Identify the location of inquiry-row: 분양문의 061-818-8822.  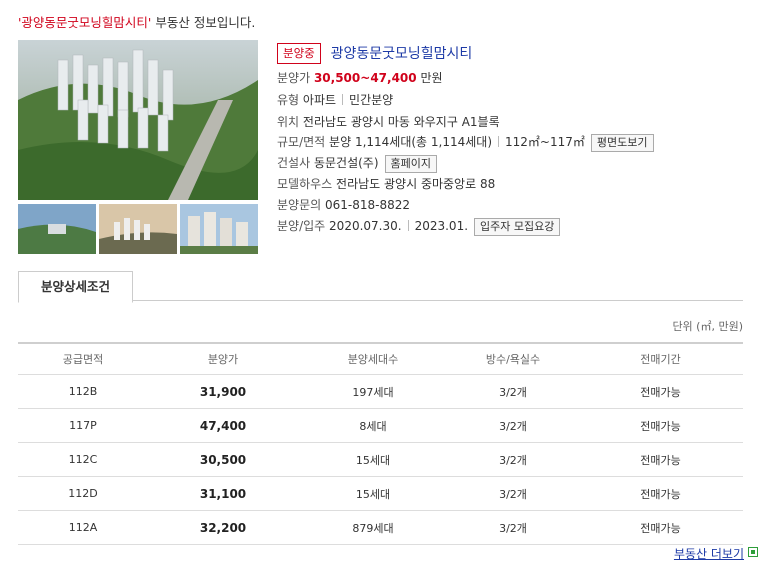
(343, 205).